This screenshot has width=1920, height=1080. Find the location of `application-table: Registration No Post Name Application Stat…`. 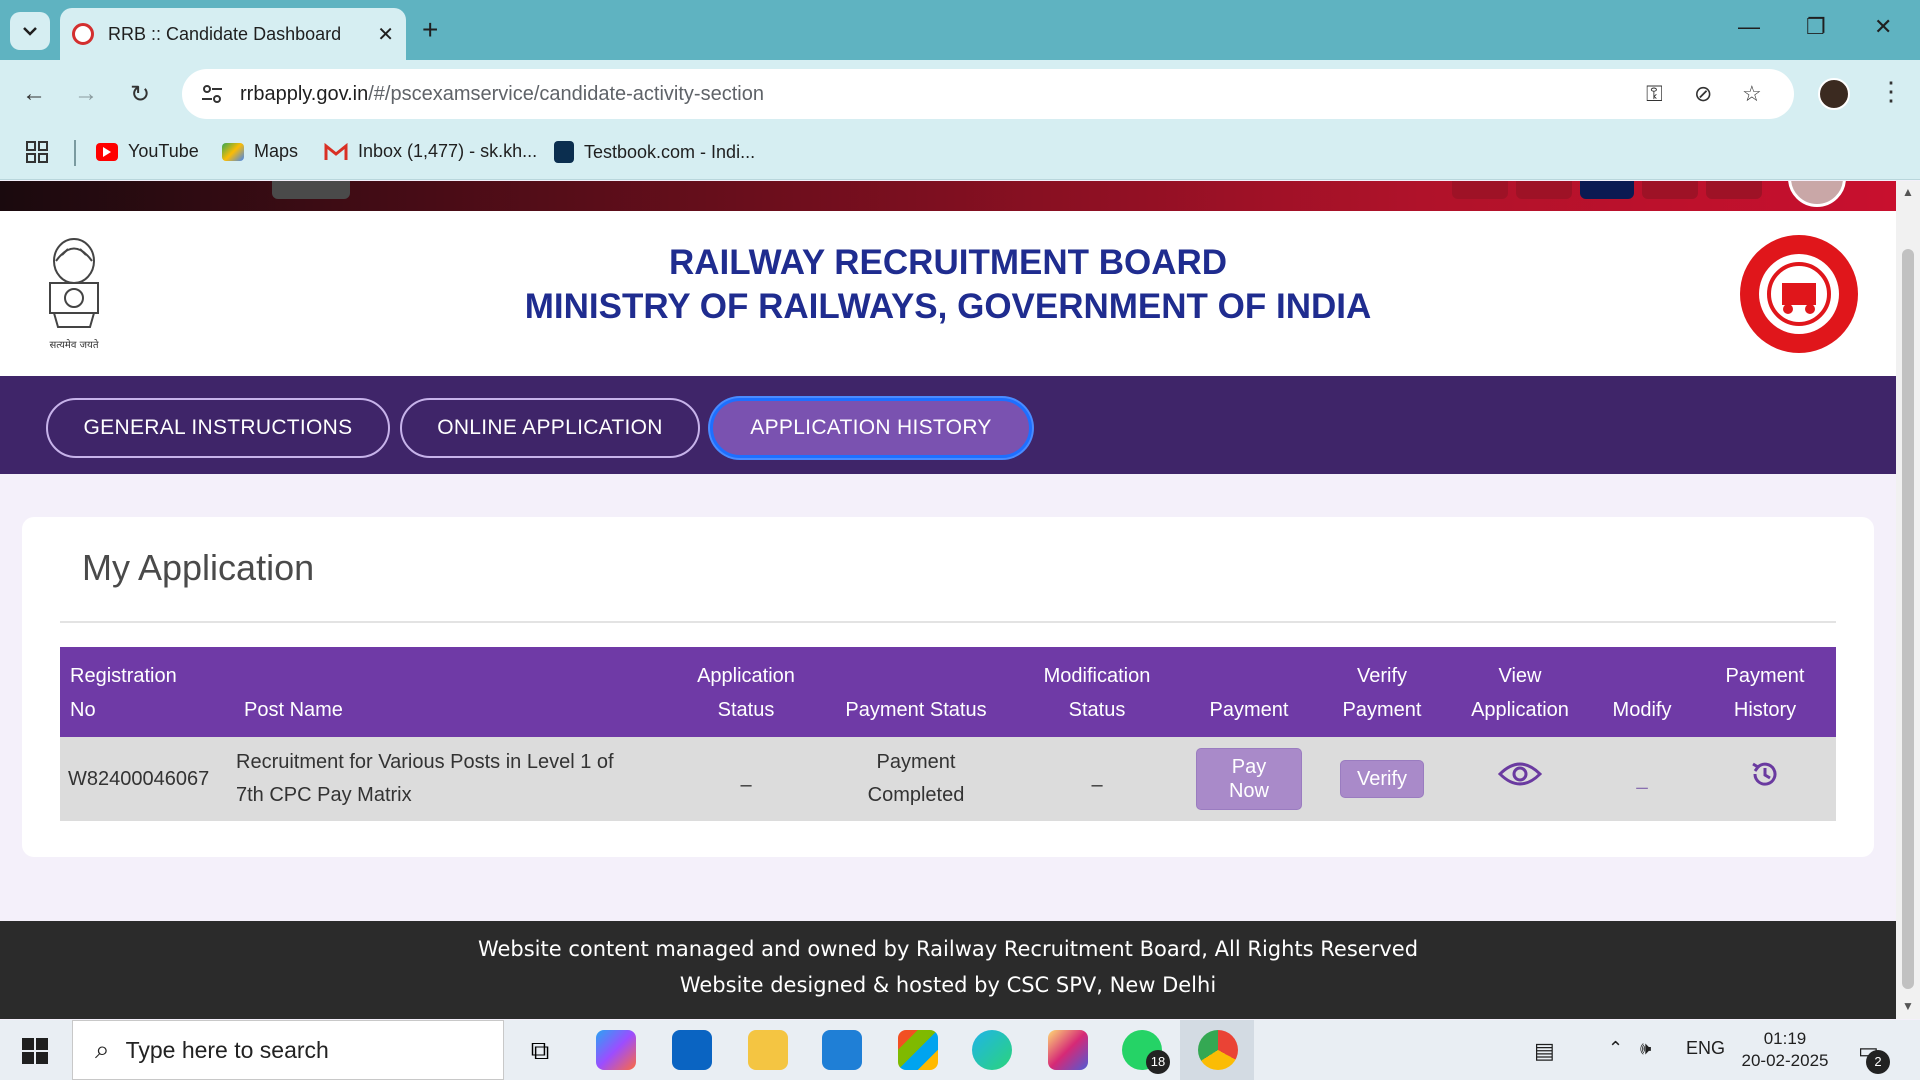

application-table: Registration No Post Name Application Stat… is located at coordinates (948, 734).